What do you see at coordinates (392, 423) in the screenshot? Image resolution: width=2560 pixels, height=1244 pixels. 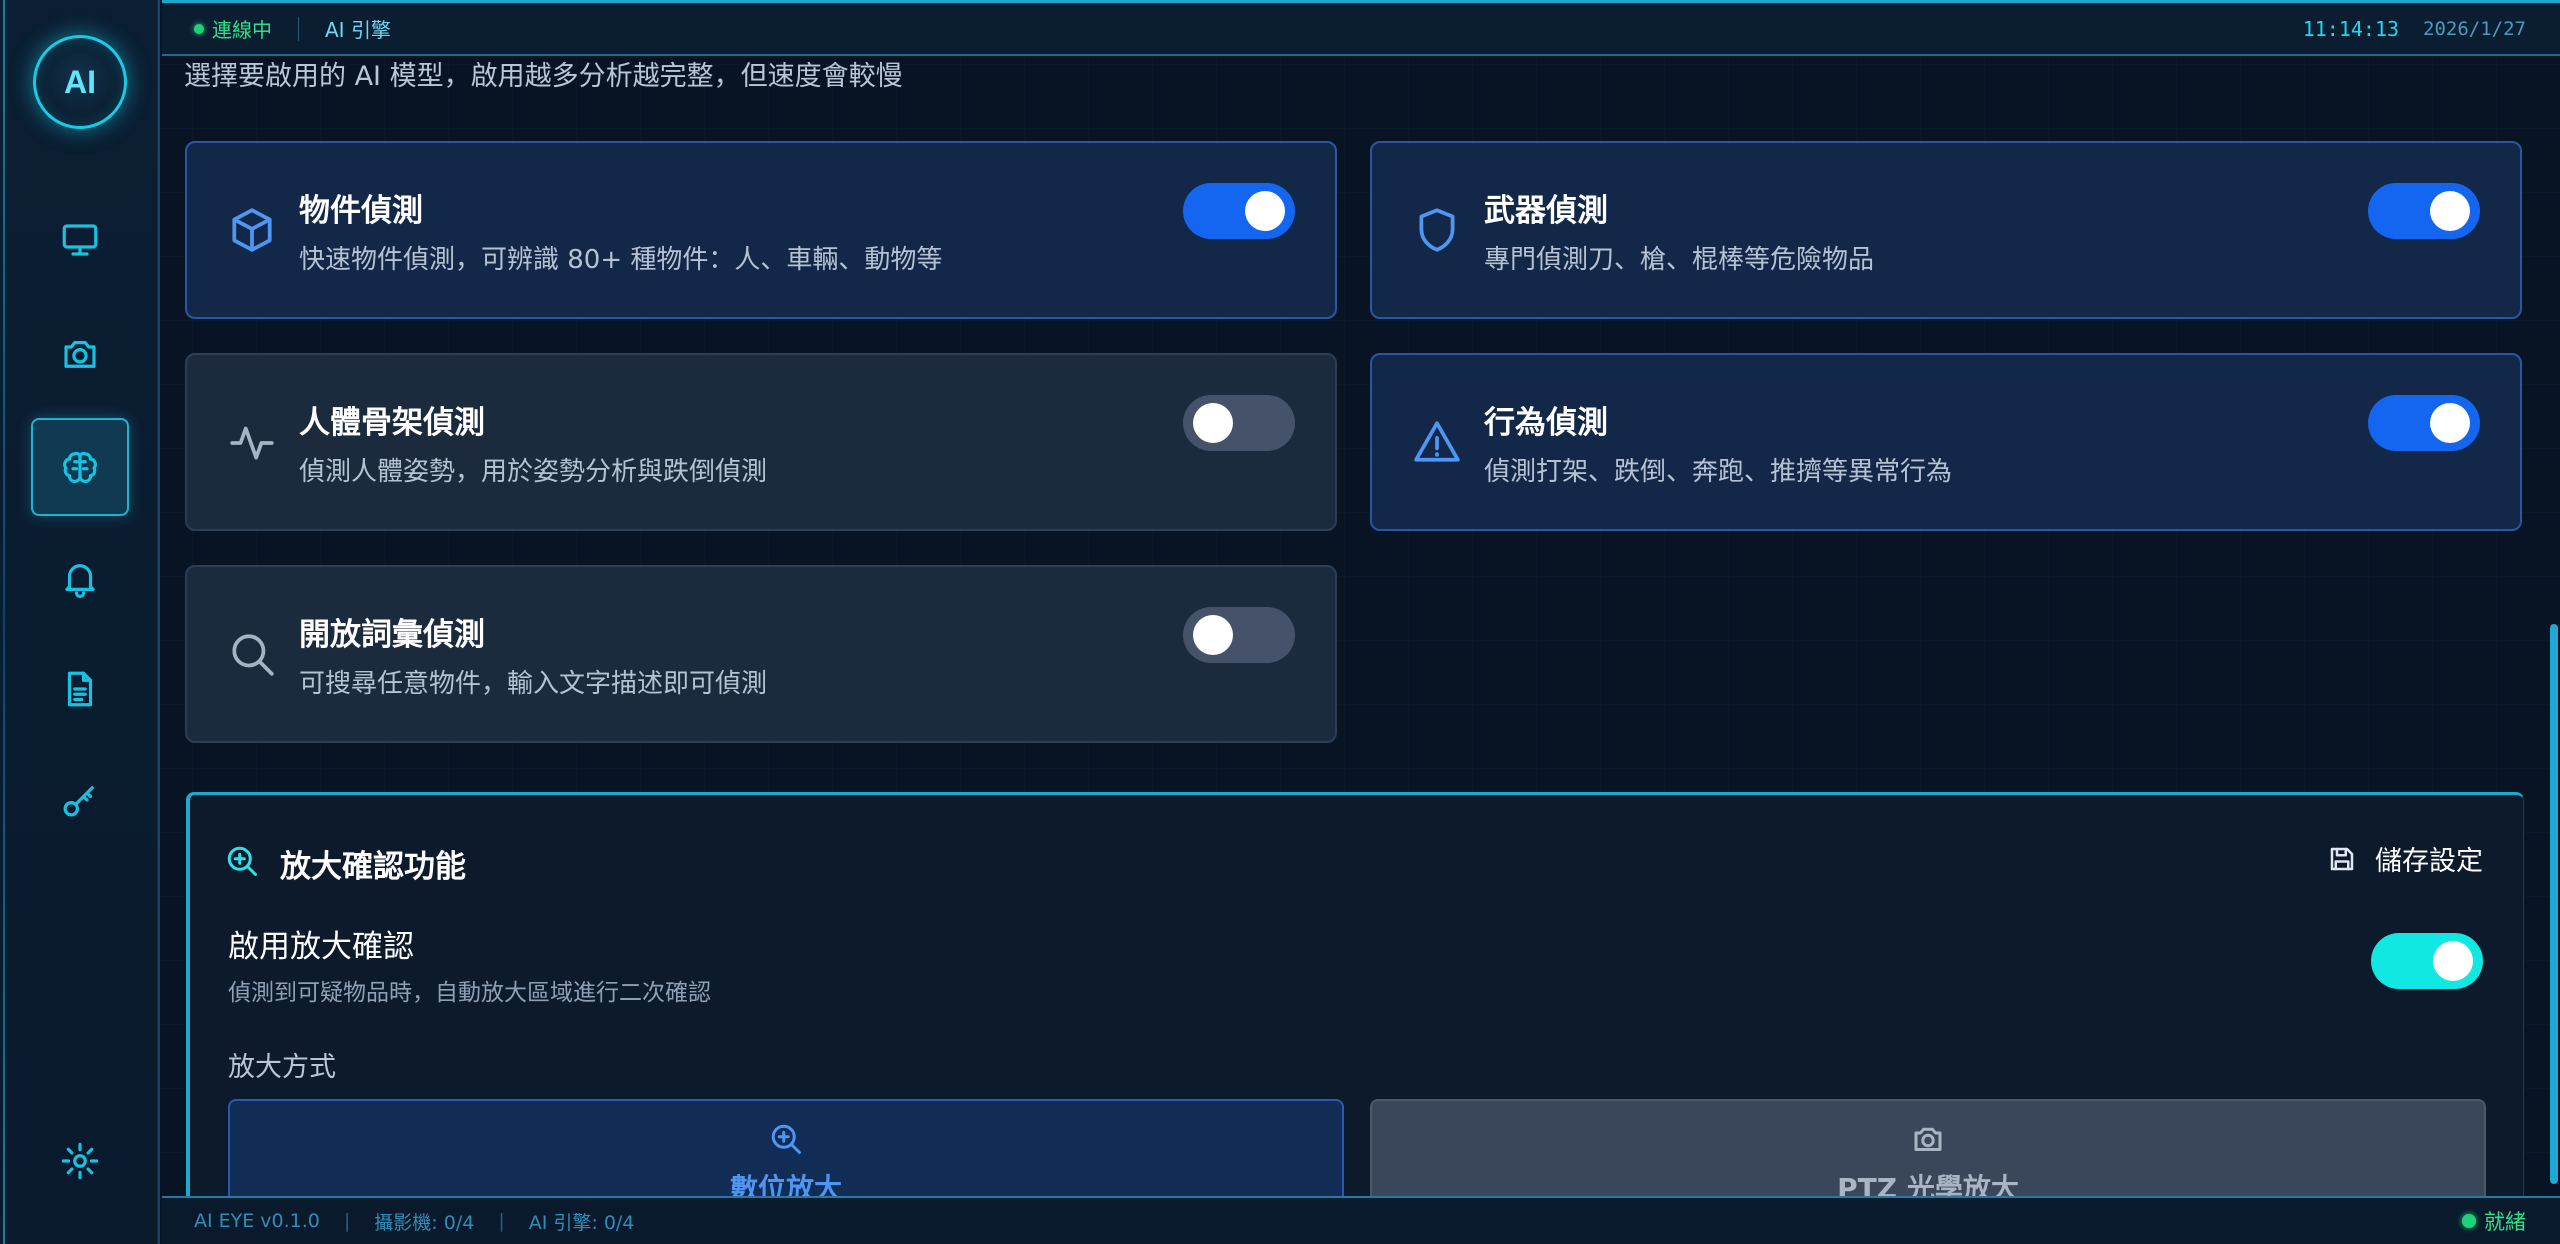 I see `model-title: 人體骨架偵測` at bounding box center [392, 423].